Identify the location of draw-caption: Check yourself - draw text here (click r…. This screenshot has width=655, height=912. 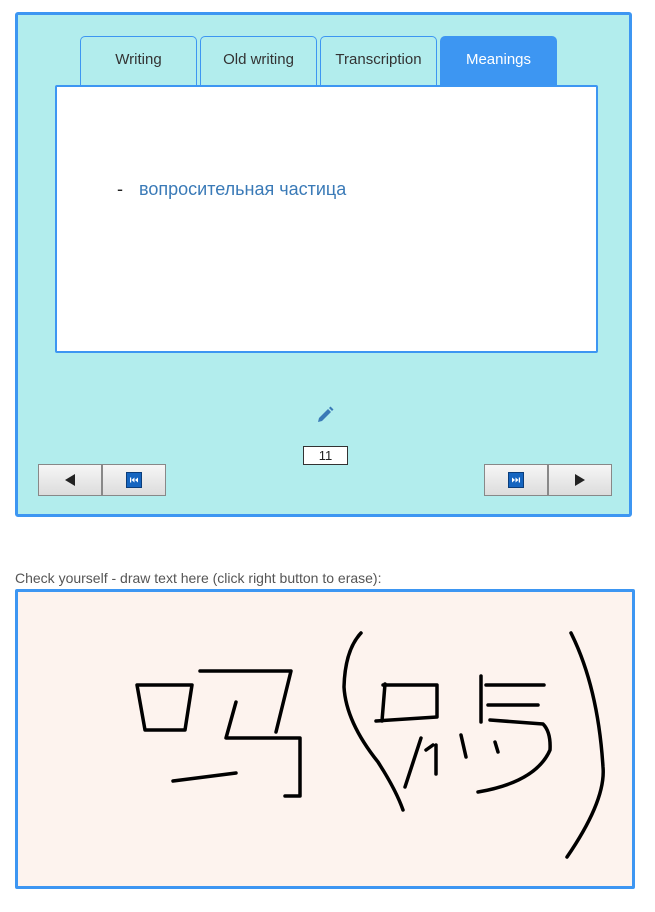
(198, 578).